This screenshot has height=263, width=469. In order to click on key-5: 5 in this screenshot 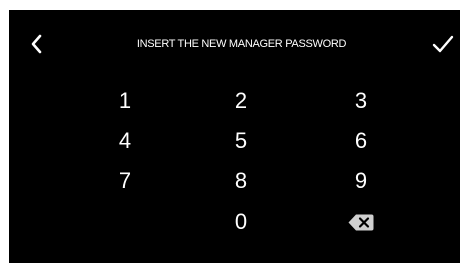, I will do `click(241, 141)`.